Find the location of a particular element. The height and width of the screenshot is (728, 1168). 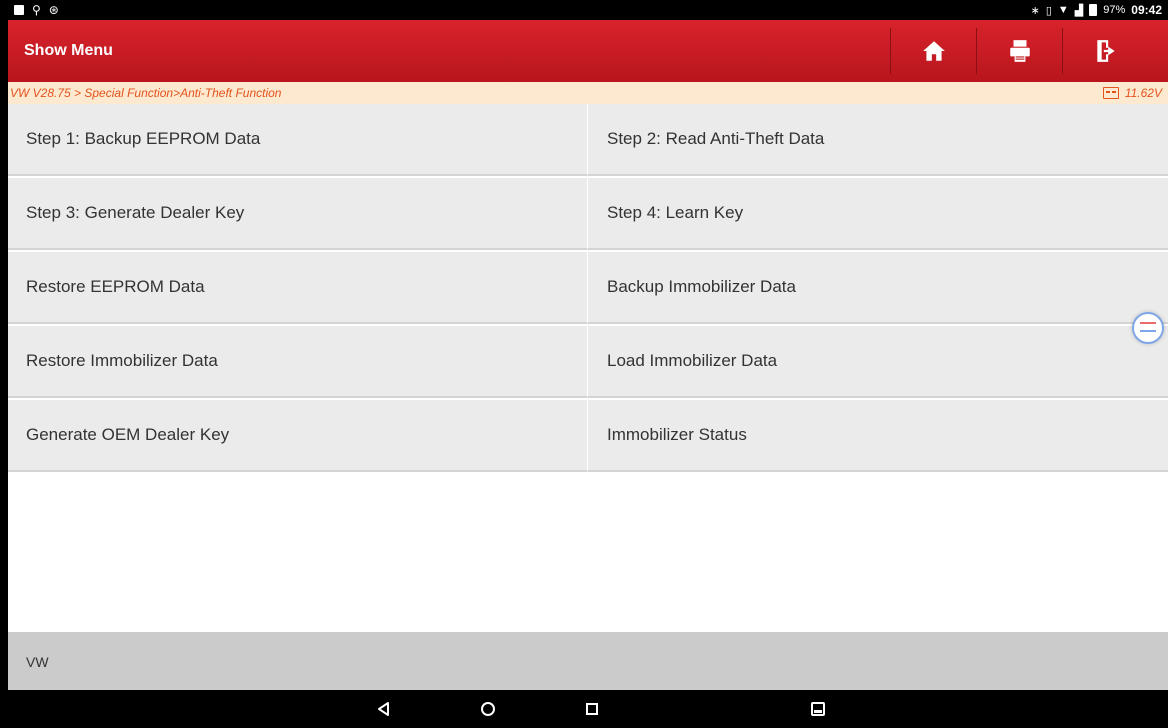

exit-button is located at coordinates (1105, 51).